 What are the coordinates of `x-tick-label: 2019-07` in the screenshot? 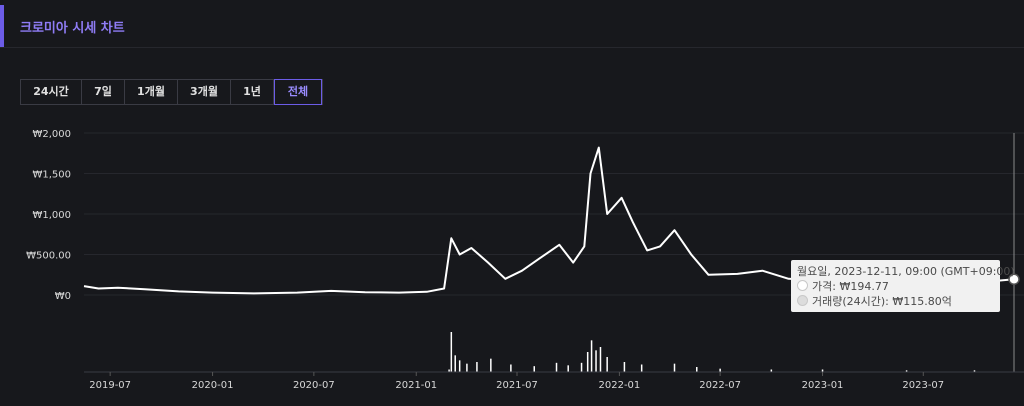 It's located at (110, 385).